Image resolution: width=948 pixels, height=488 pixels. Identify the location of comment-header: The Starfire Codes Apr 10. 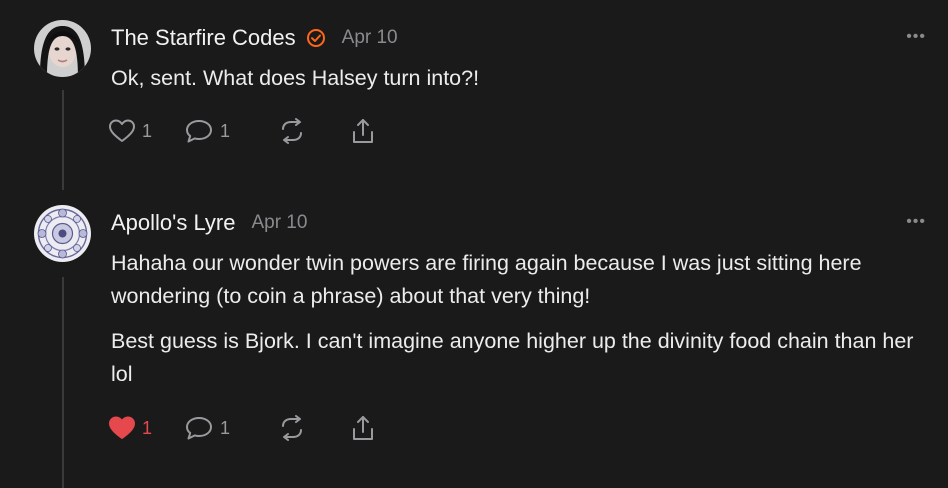
(254, 38).